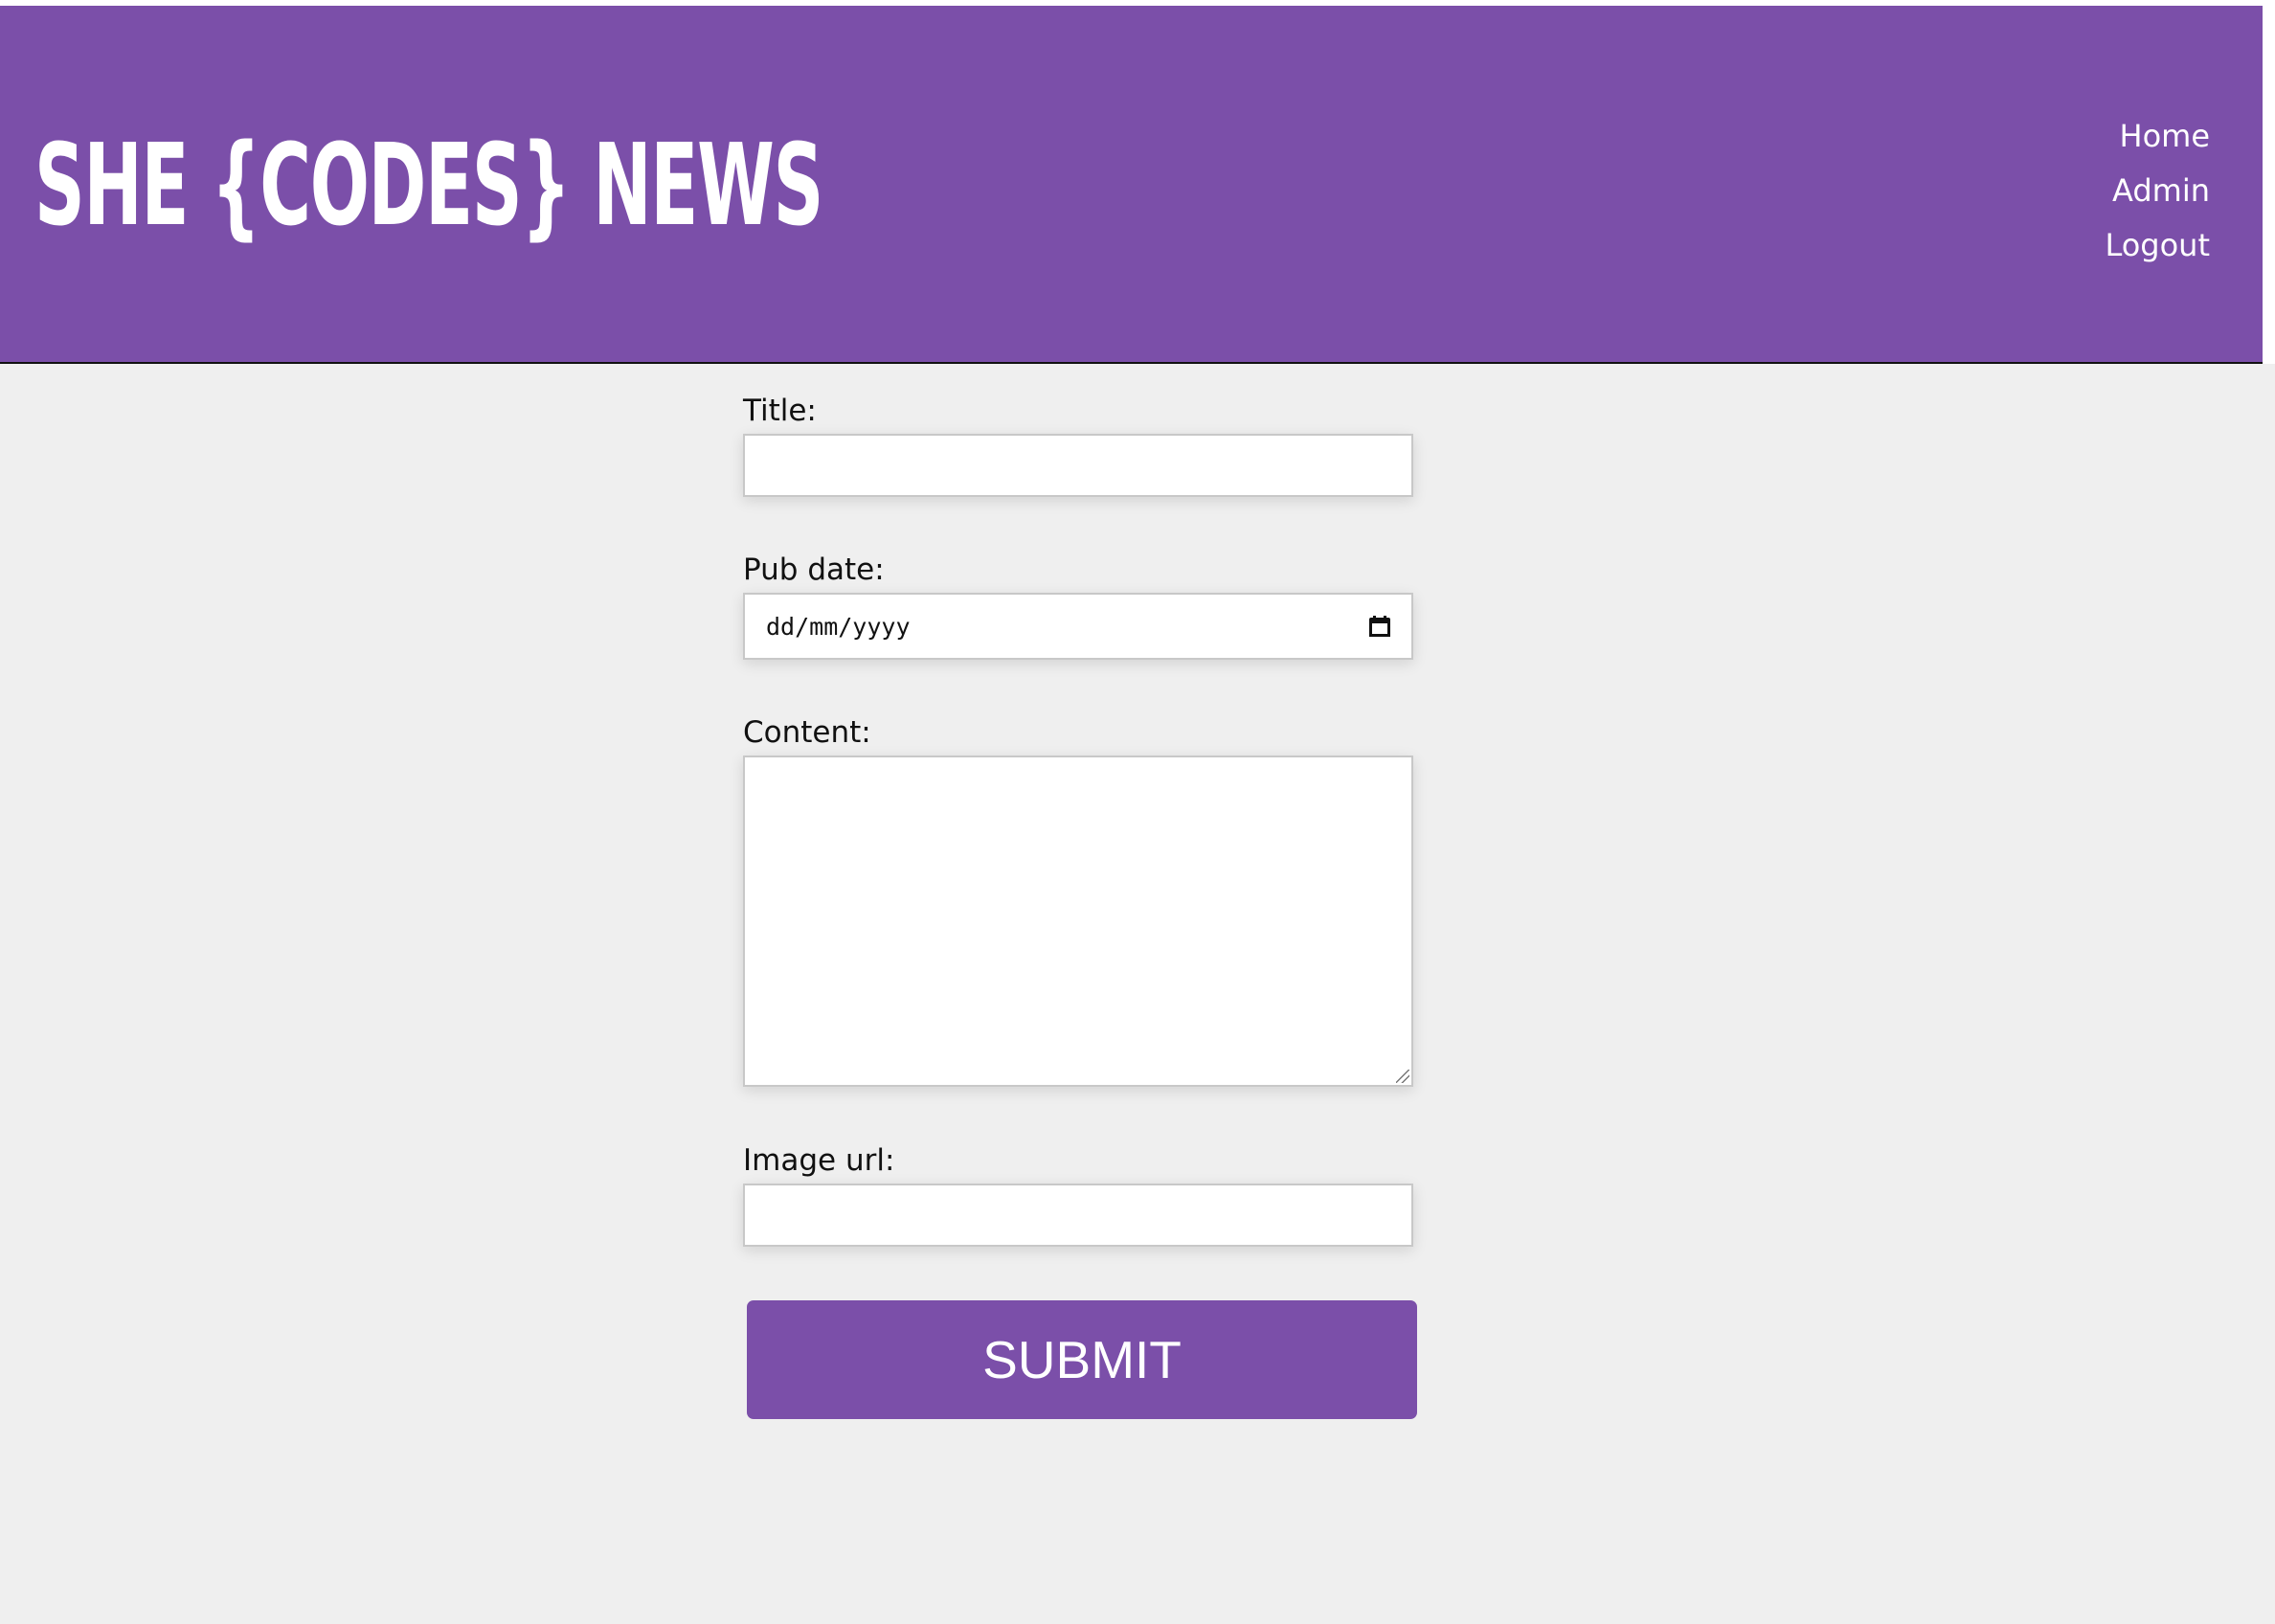 The height and width of the screenshot is (1624, 2275). Describe the element at coordinates (2157, 245) in the screenshot. I see `nav-logout-link: Logout` at that location.